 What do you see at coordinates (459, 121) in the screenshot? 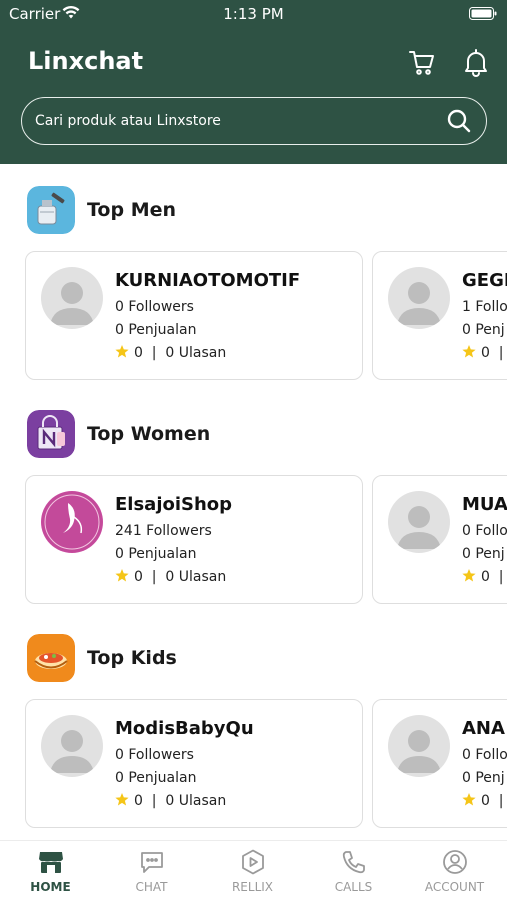
I see `search-icon` at bounding box center [459, 121].